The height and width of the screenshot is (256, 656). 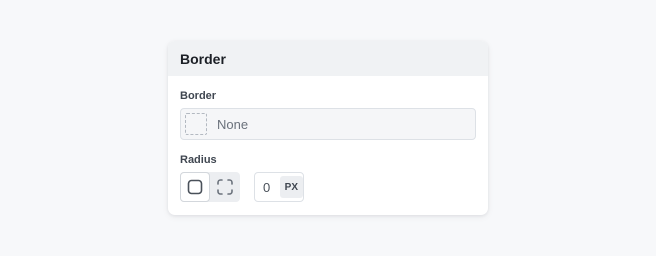 What do you see at coordinates (328, 58) in the screenshot?
I see `panel-title: Border` at bounding box center [328, 58].